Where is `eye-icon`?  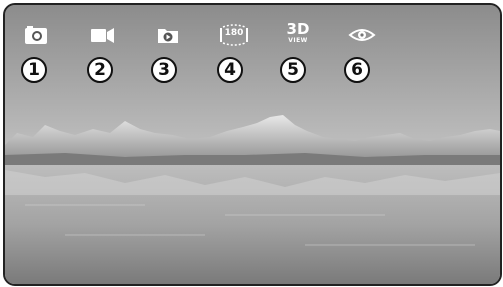
eye-icon is located at coordinates (362, 35).